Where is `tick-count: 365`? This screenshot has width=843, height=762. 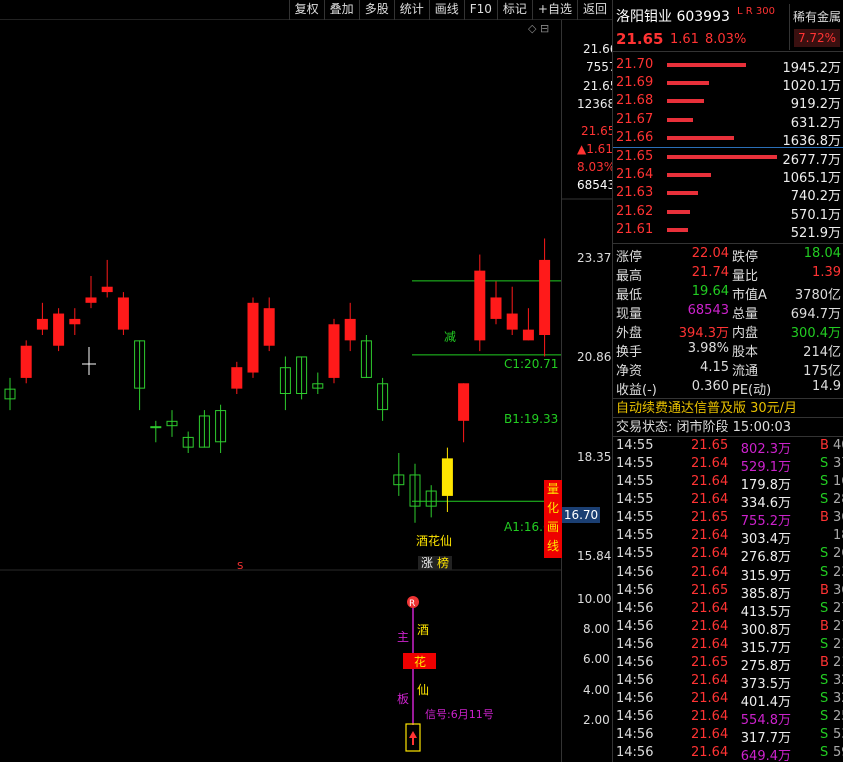 tick-count: 365 is located at coordinates (838, 518).